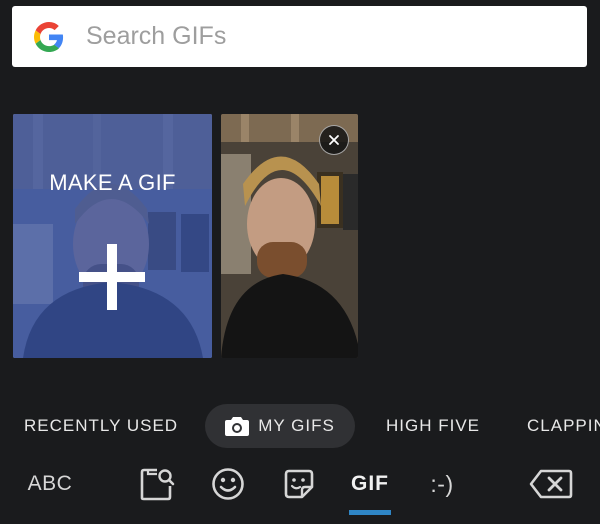 The width and height of the screenshot is (600, 524). Describe the element at coordinates (296, 425) in the screenshot. I see `category-label: MY GIFS` at that location.